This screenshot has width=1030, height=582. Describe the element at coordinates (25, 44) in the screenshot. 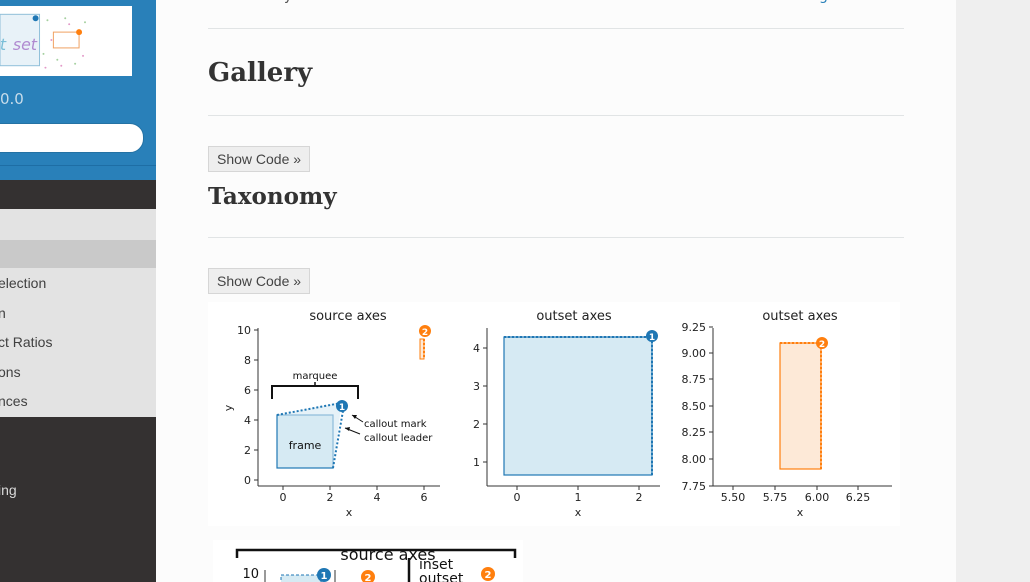

I see `logo-set-text: set` at that location.